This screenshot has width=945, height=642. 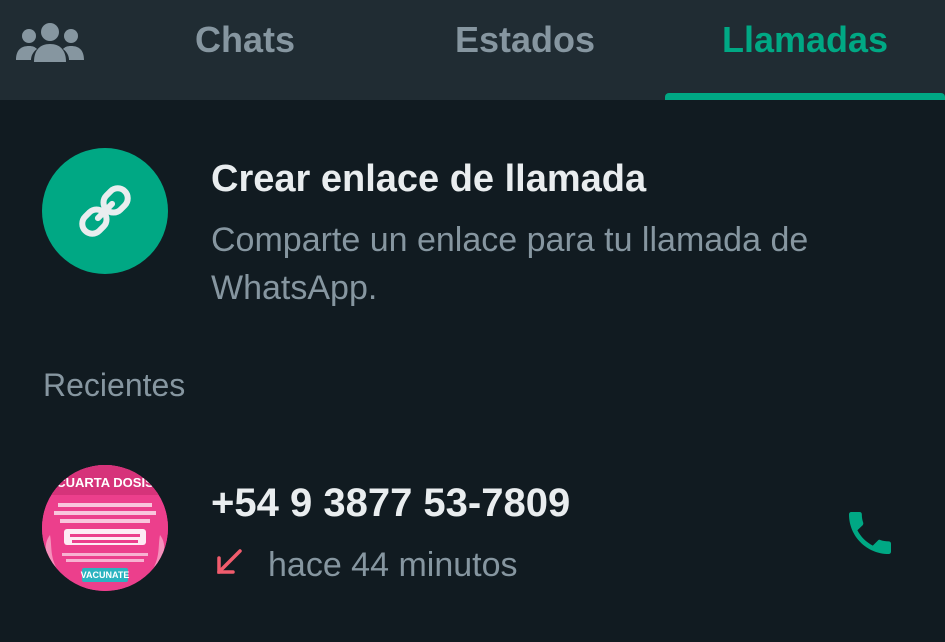 I want to click on link-icon-circle, so click(x=105, y=211).